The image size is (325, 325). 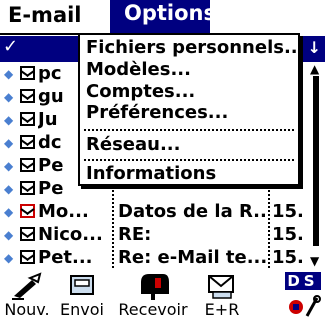 I want to click on tools-icon, so click(x=305, y=306).